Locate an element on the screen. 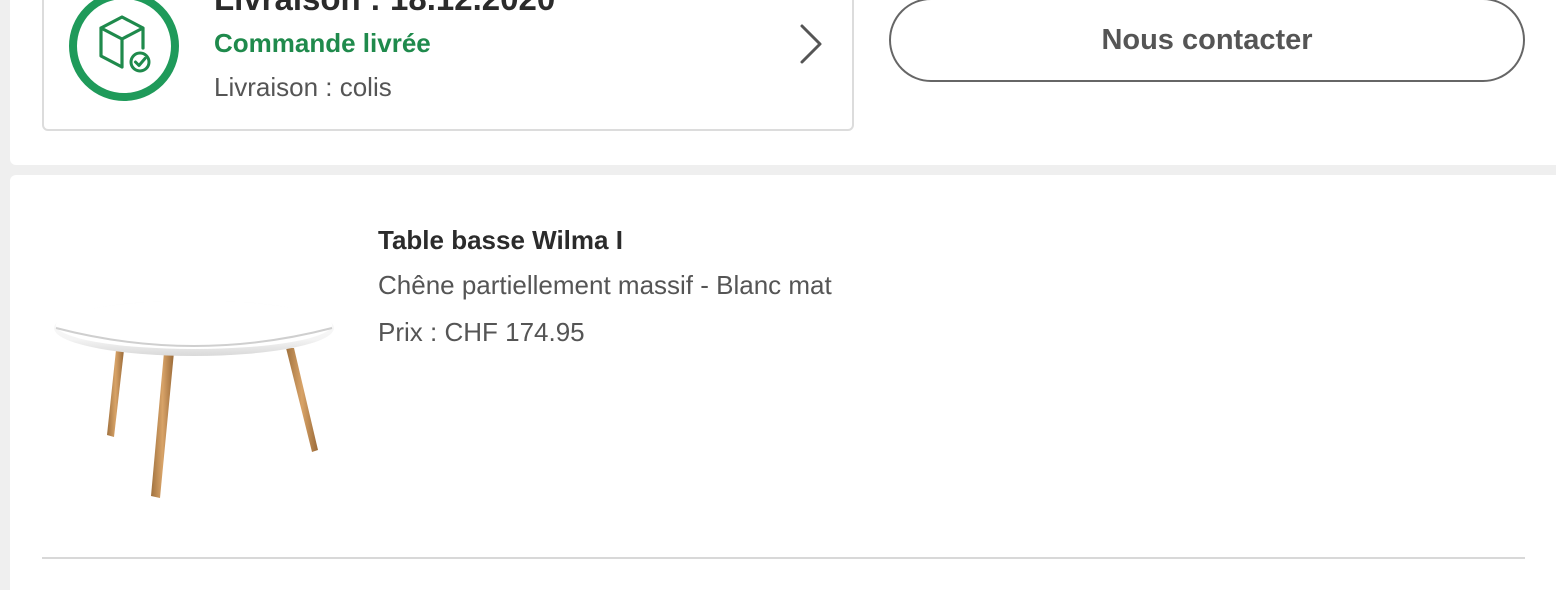  product-variant: Chêne partiellement massif - Blanc mat is located at coordinates (605, 285).